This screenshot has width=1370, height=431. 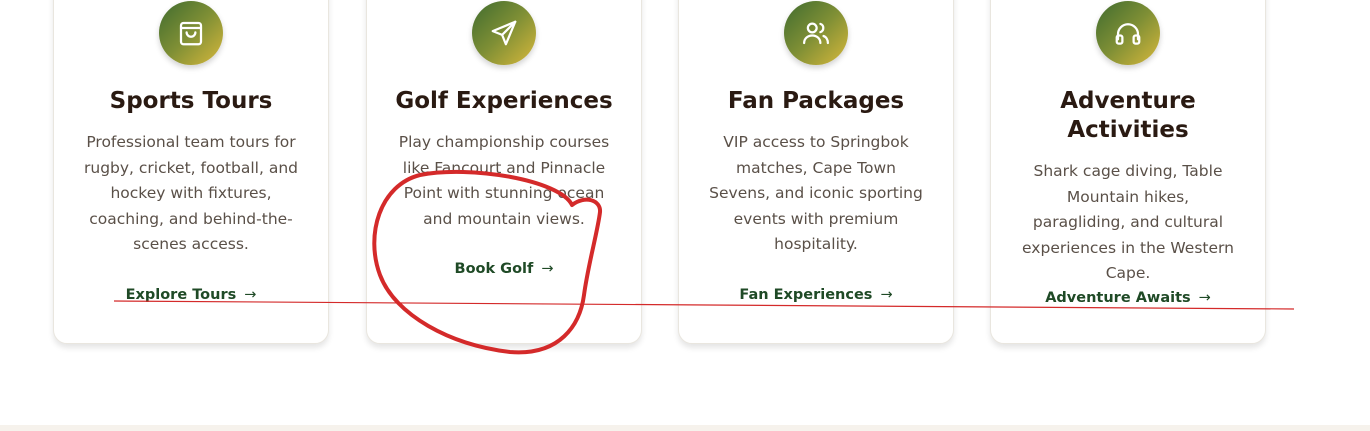 What do you see at coordinates (1128, 33) in the screenshot?
I see `headphones-icon` at bounding box center [1128, 33].